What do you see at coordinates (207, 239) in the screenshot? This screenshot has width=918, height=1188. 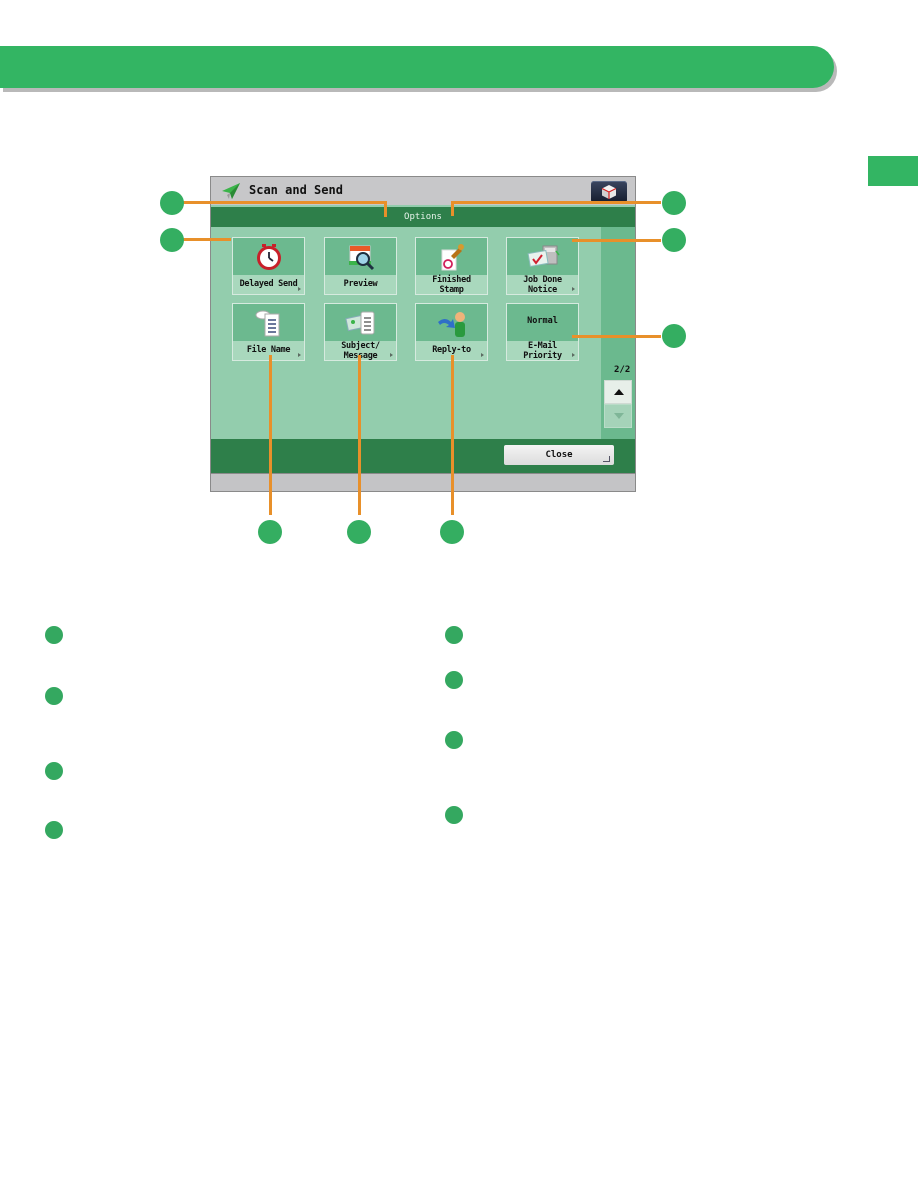 I see `leader-line-delayed-send` at bounding box center [207, 239].